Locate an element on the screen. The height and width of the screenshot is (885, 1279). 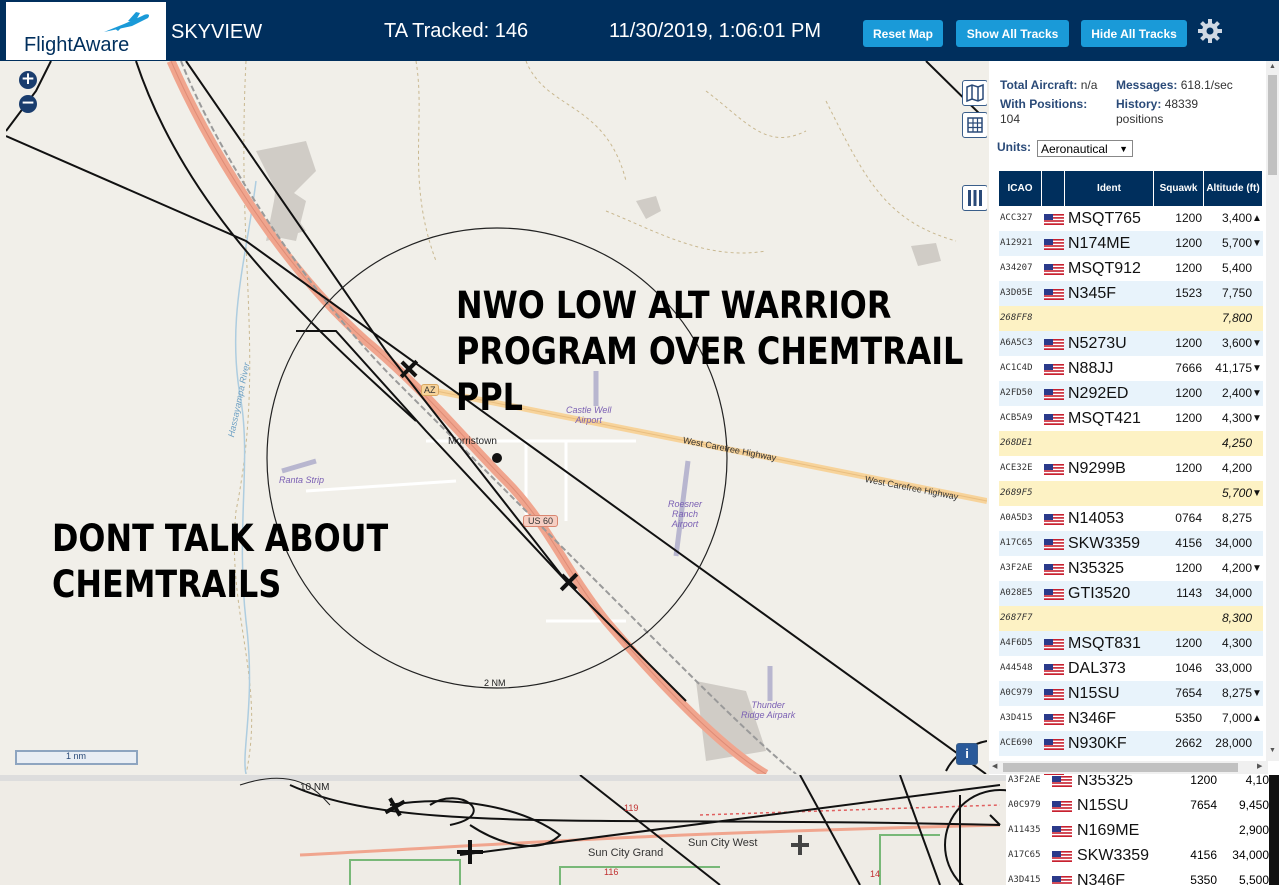
ident-cell: N9299B is located at coordinates (1097, 468).